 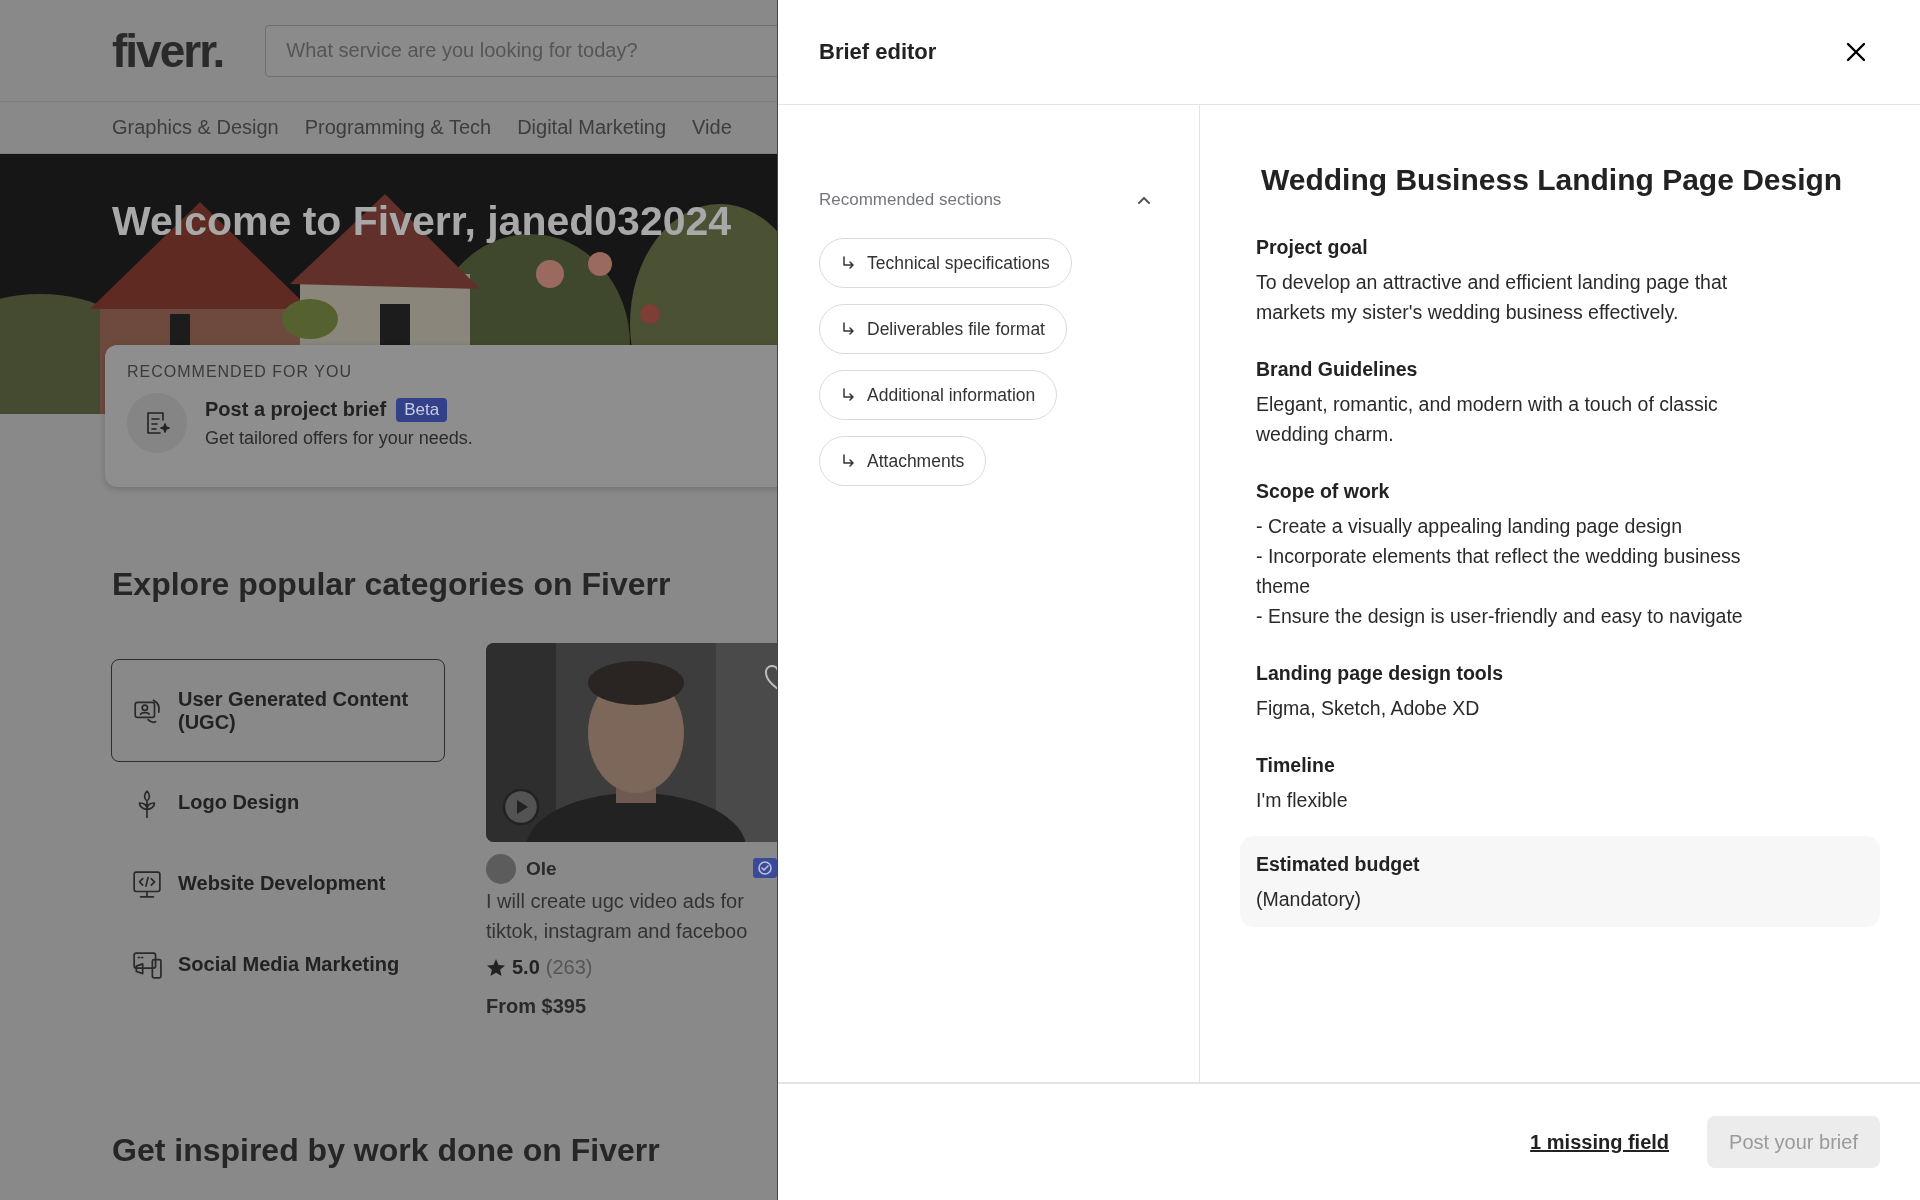 I want to click on category-link: Digital Marketing, so click(x=592, y=127).